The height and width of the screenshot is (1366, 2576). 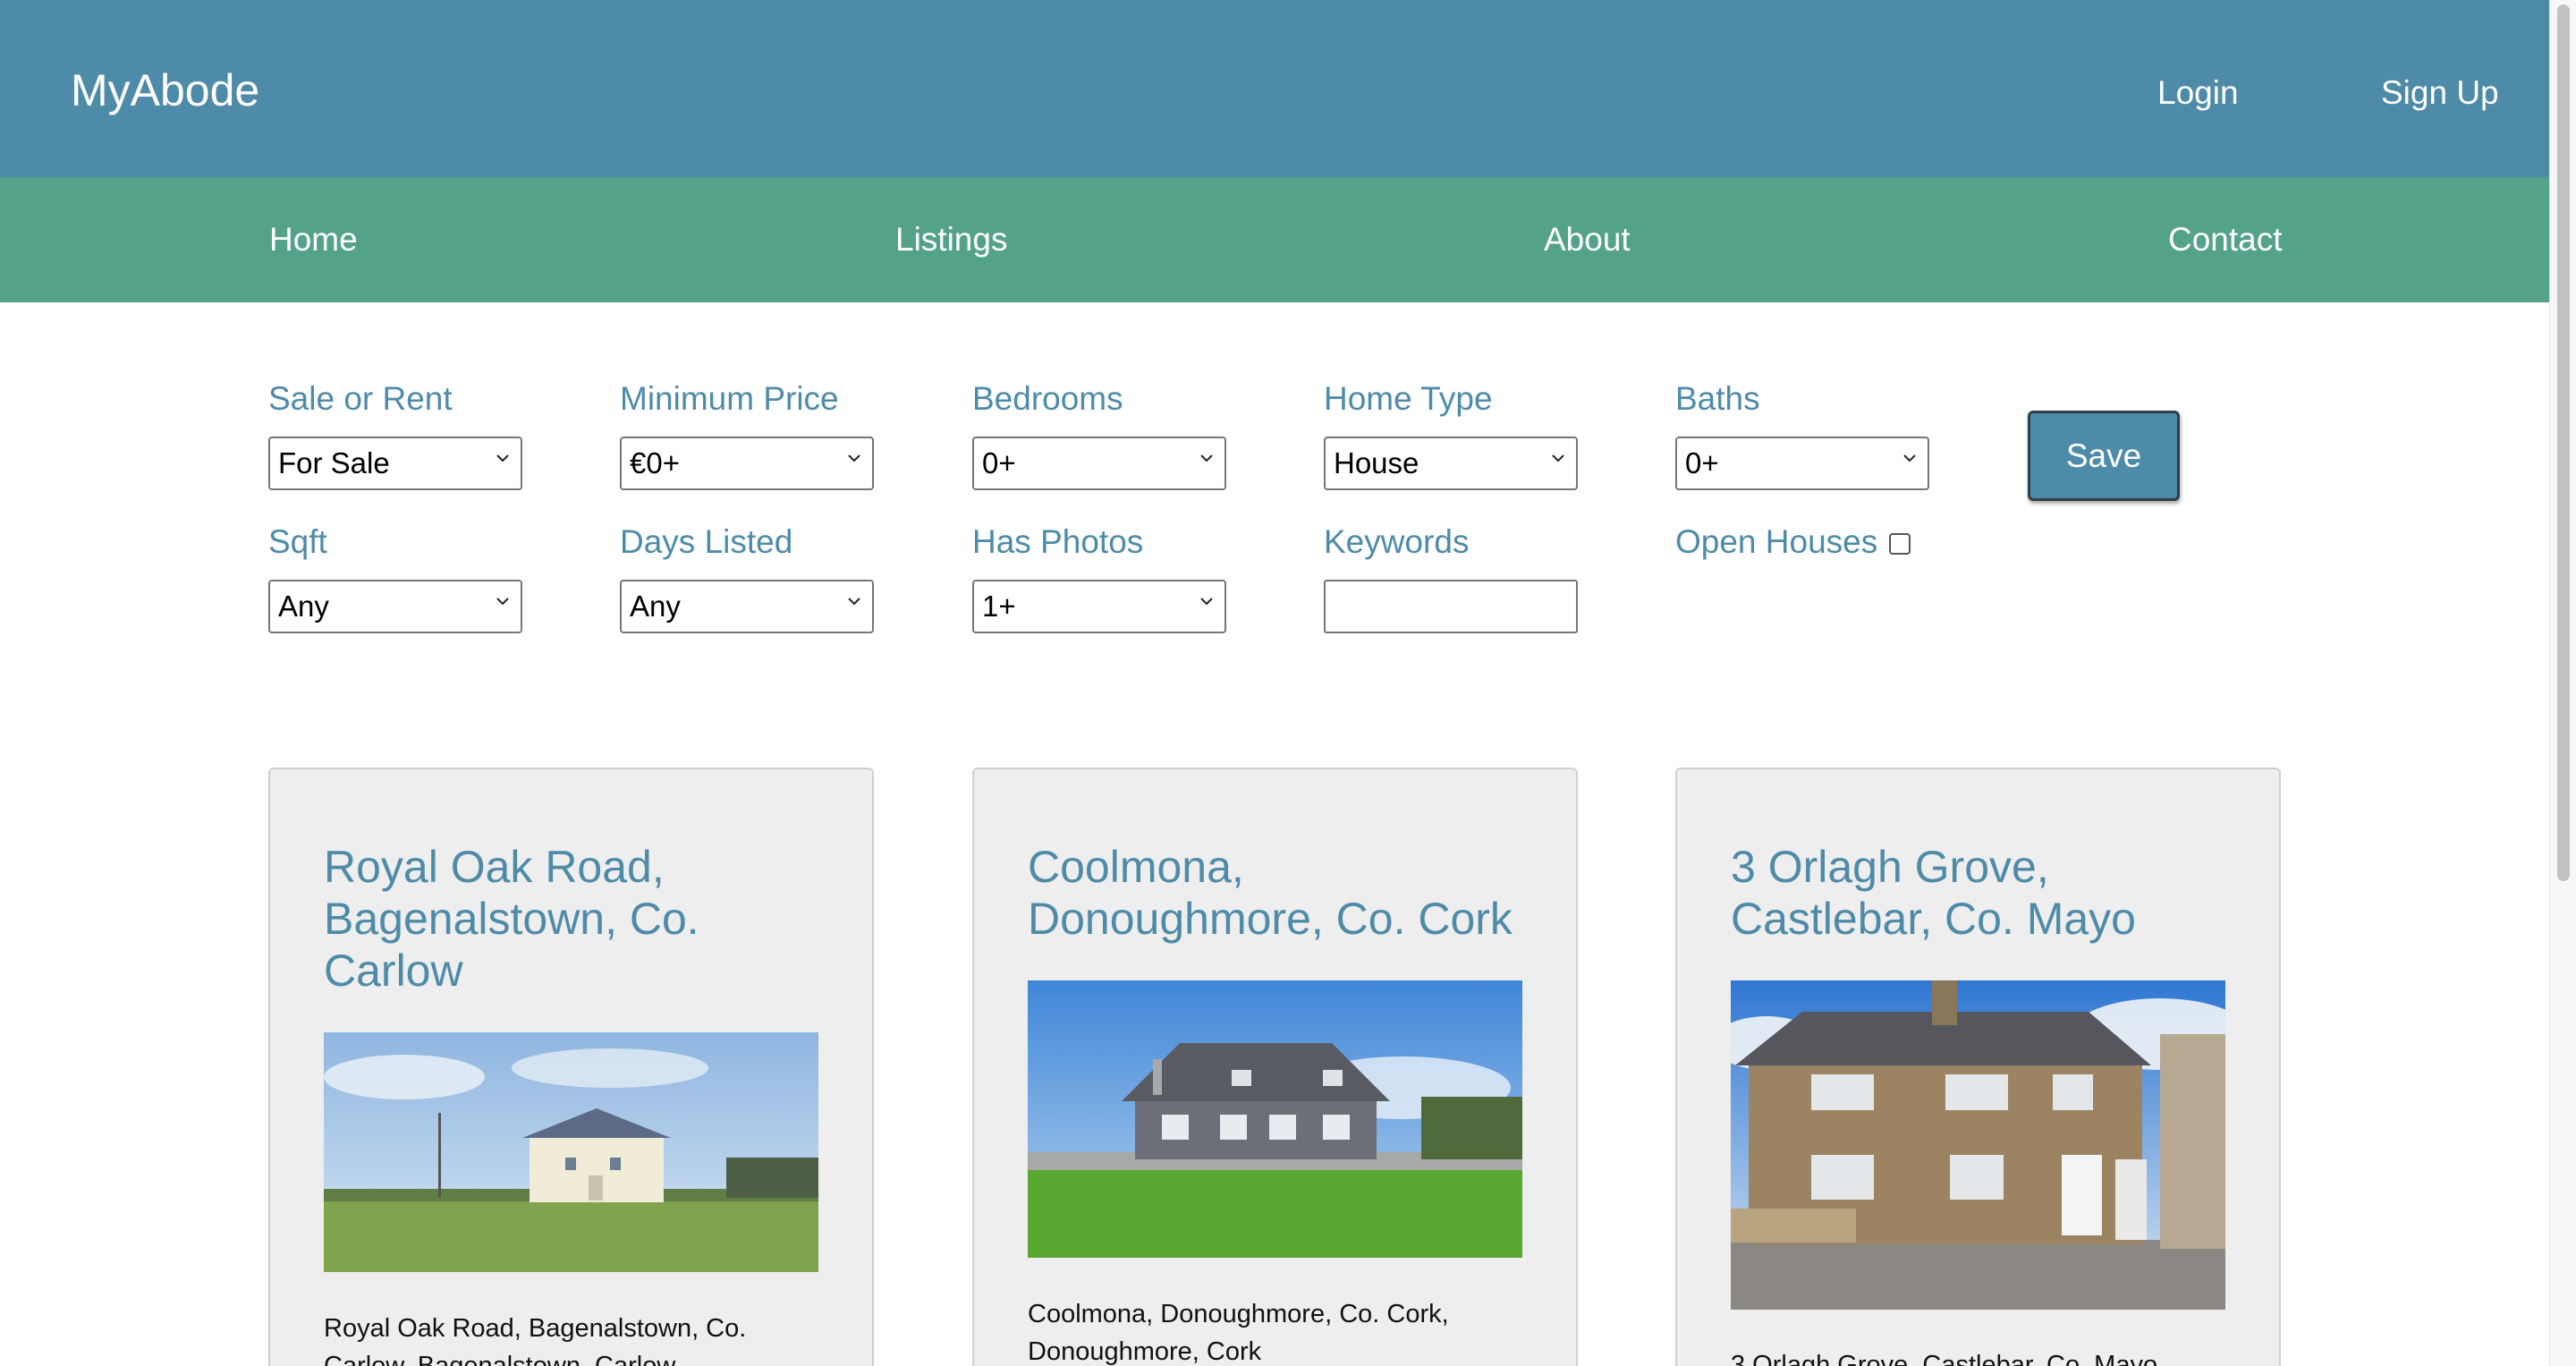 I want to click on sale-or-rent-value: For Sale, so click(x=334, y=462).